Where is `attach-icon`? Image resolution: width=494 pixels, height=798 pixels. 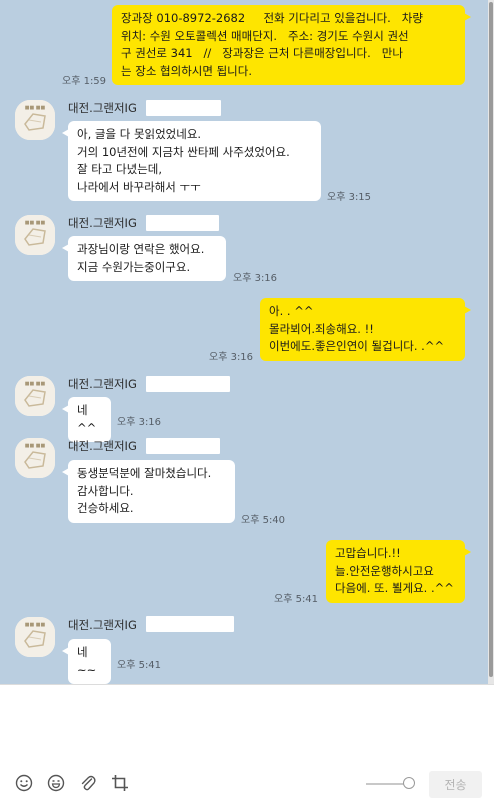
attach-icon is located at coordinates (88, 783).